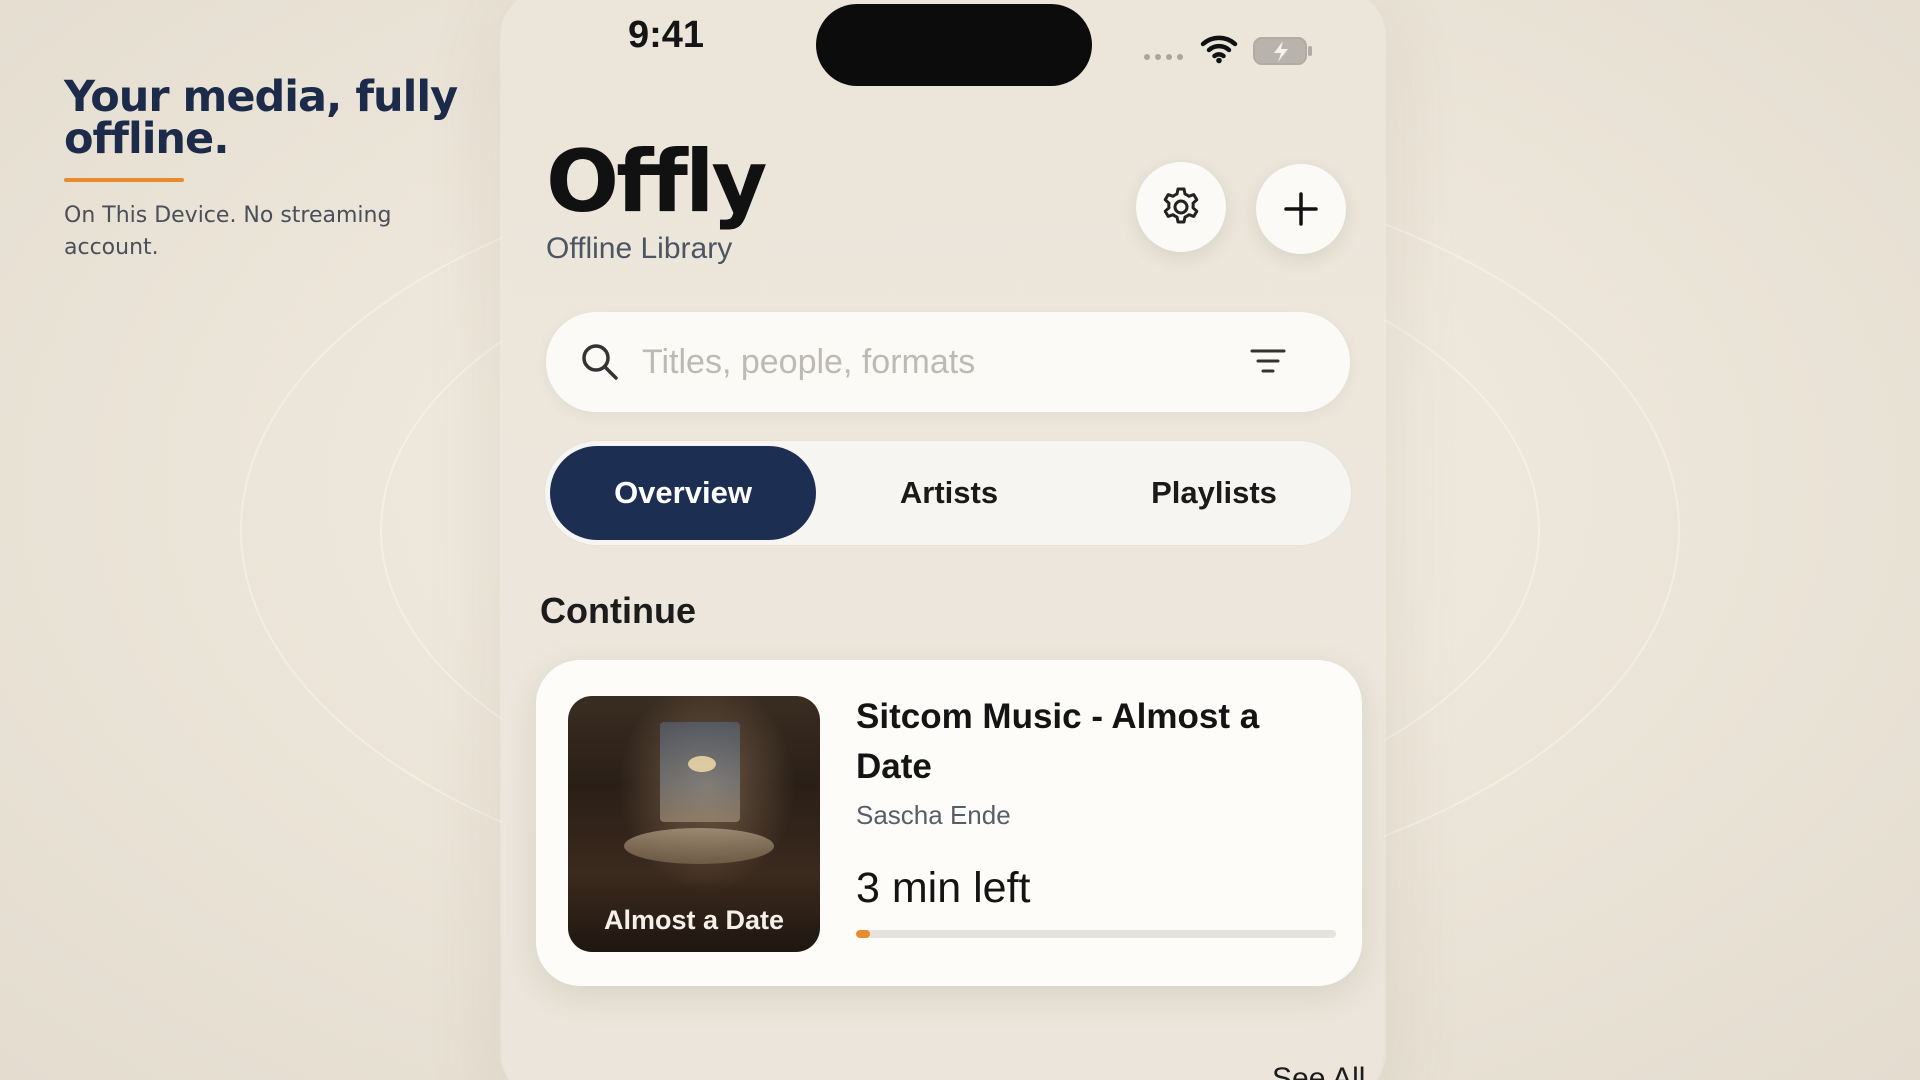 The width and height of the screenshot is (1920, 1080). What do you see at coordinates (228, 231) in the screenshot?
I see `promo-subtitle: On This Device. No streaming account.` at bounding box center [228, 231].